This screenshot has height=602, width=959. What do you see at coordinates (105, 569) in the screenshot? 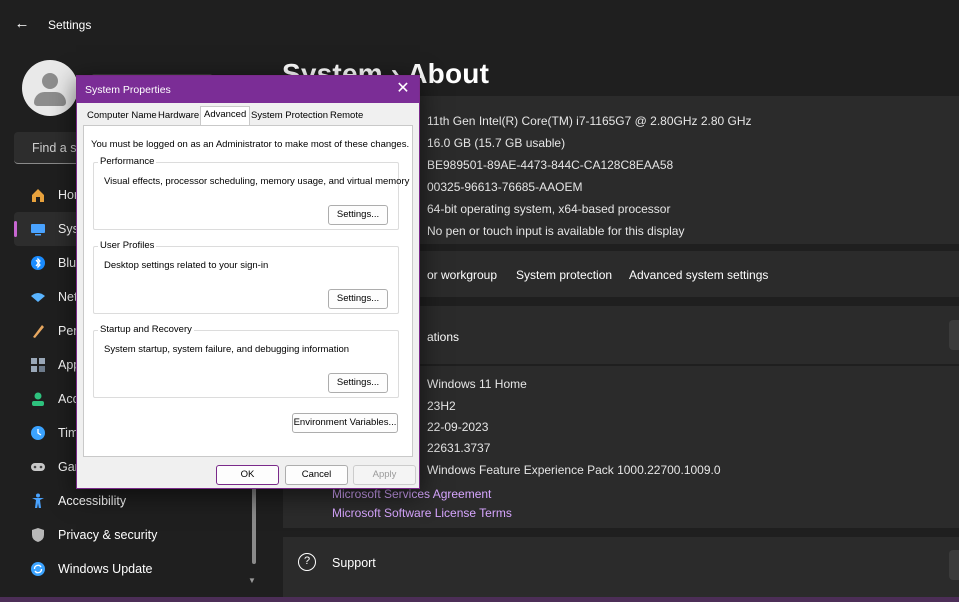
I see `sidebar-item-label: Windows Update` at bounding box center [105, 569].